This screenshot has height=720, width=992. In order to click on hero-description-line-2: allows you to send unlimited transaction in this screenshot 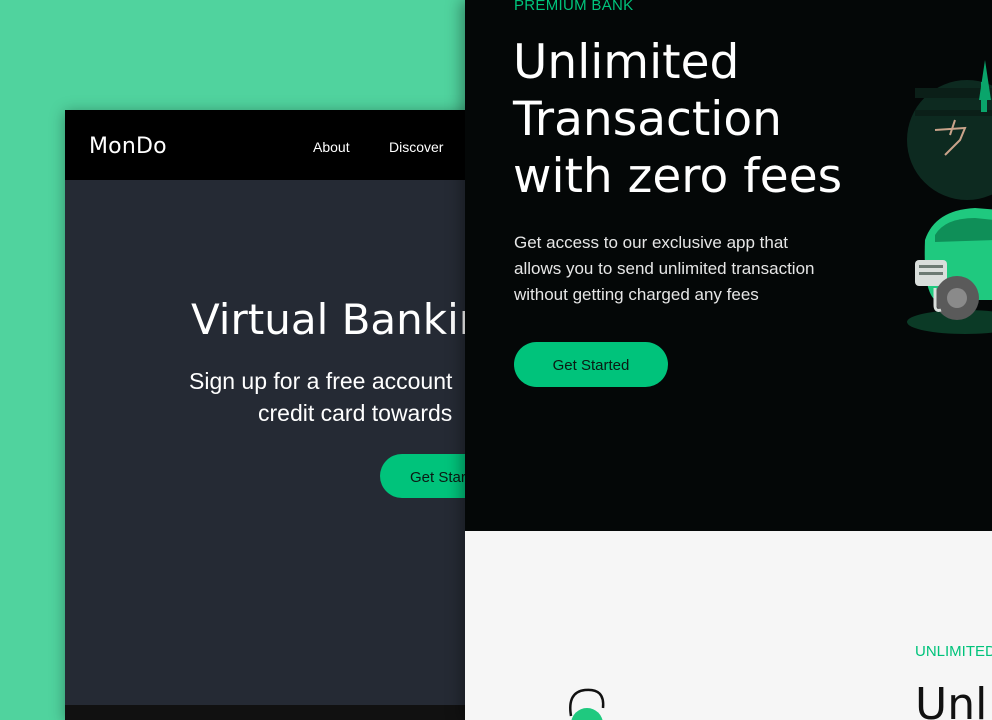, I will do `click(664, 268)`.